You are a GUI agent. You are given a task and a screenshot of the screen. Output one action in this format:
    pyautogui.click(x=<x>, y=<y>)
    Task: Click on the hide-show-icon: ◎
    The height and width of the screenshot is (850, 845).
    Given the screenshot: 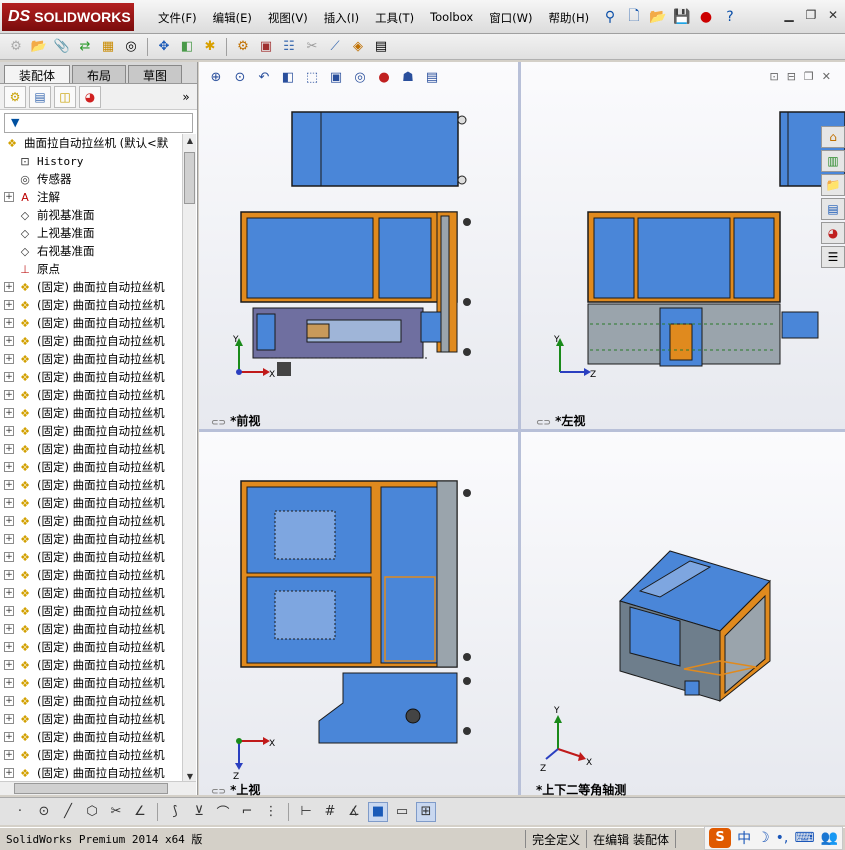 What is the action you would take?
    pyautogui.click(x=360, y=77)
    